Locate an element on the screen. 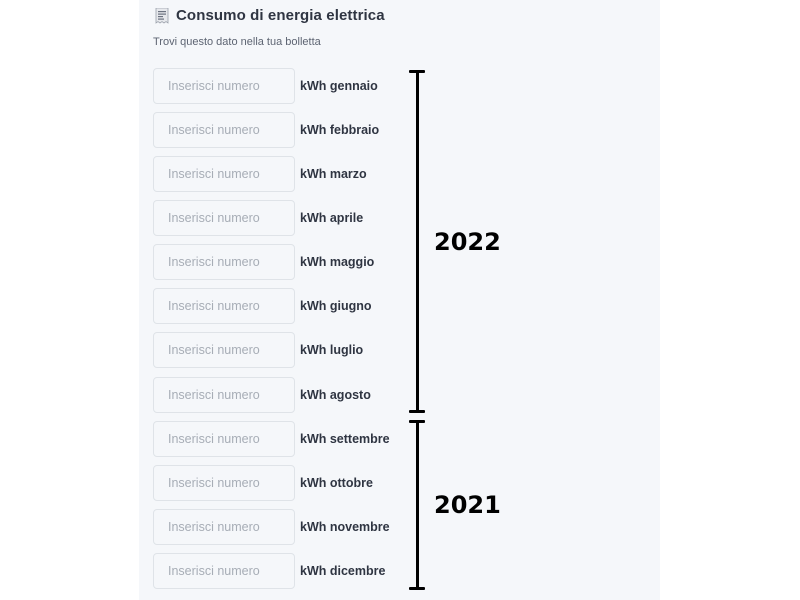 The width and height of the screenshot is (800, 600). year-bracket-2021 is located at coordinates (417, 505).